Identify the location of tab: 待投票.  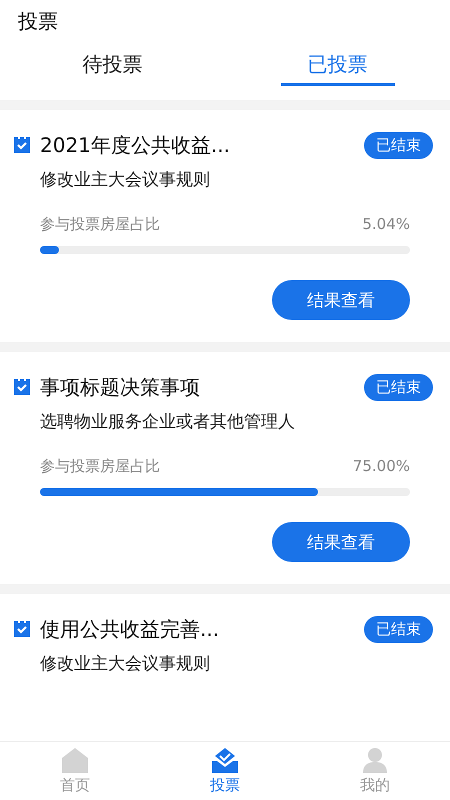
(113, 68).